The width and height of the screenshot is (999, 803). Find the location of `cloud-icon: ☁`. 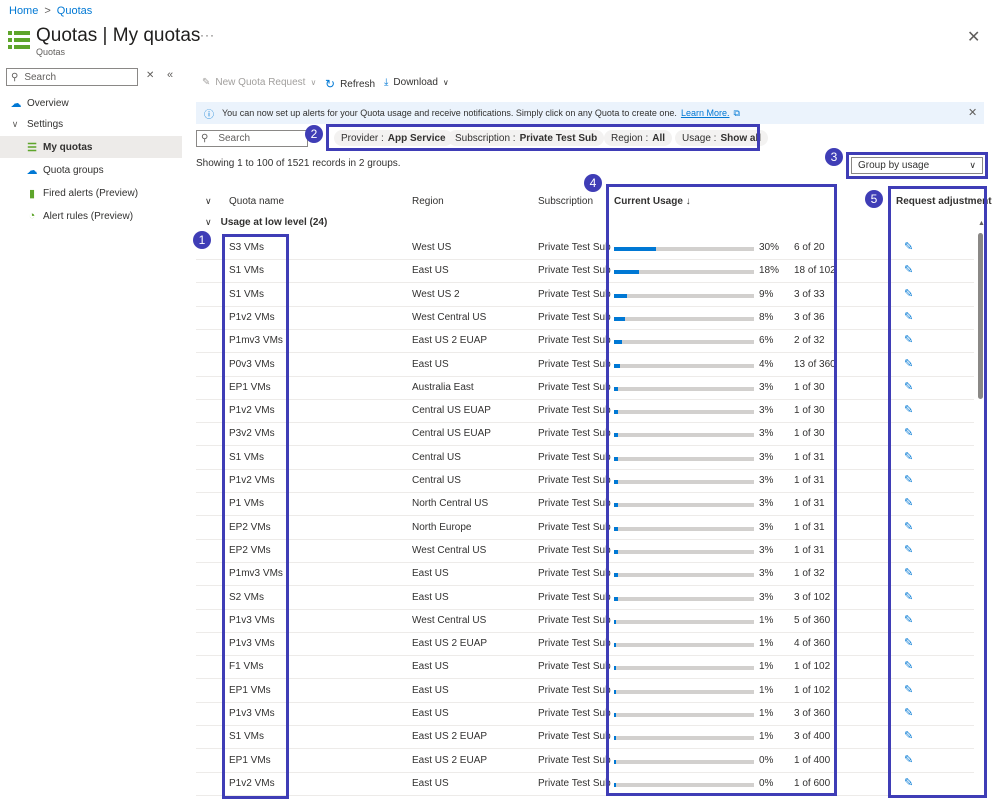

cloud-icon: ☁ is located at coordinates (16, 103).